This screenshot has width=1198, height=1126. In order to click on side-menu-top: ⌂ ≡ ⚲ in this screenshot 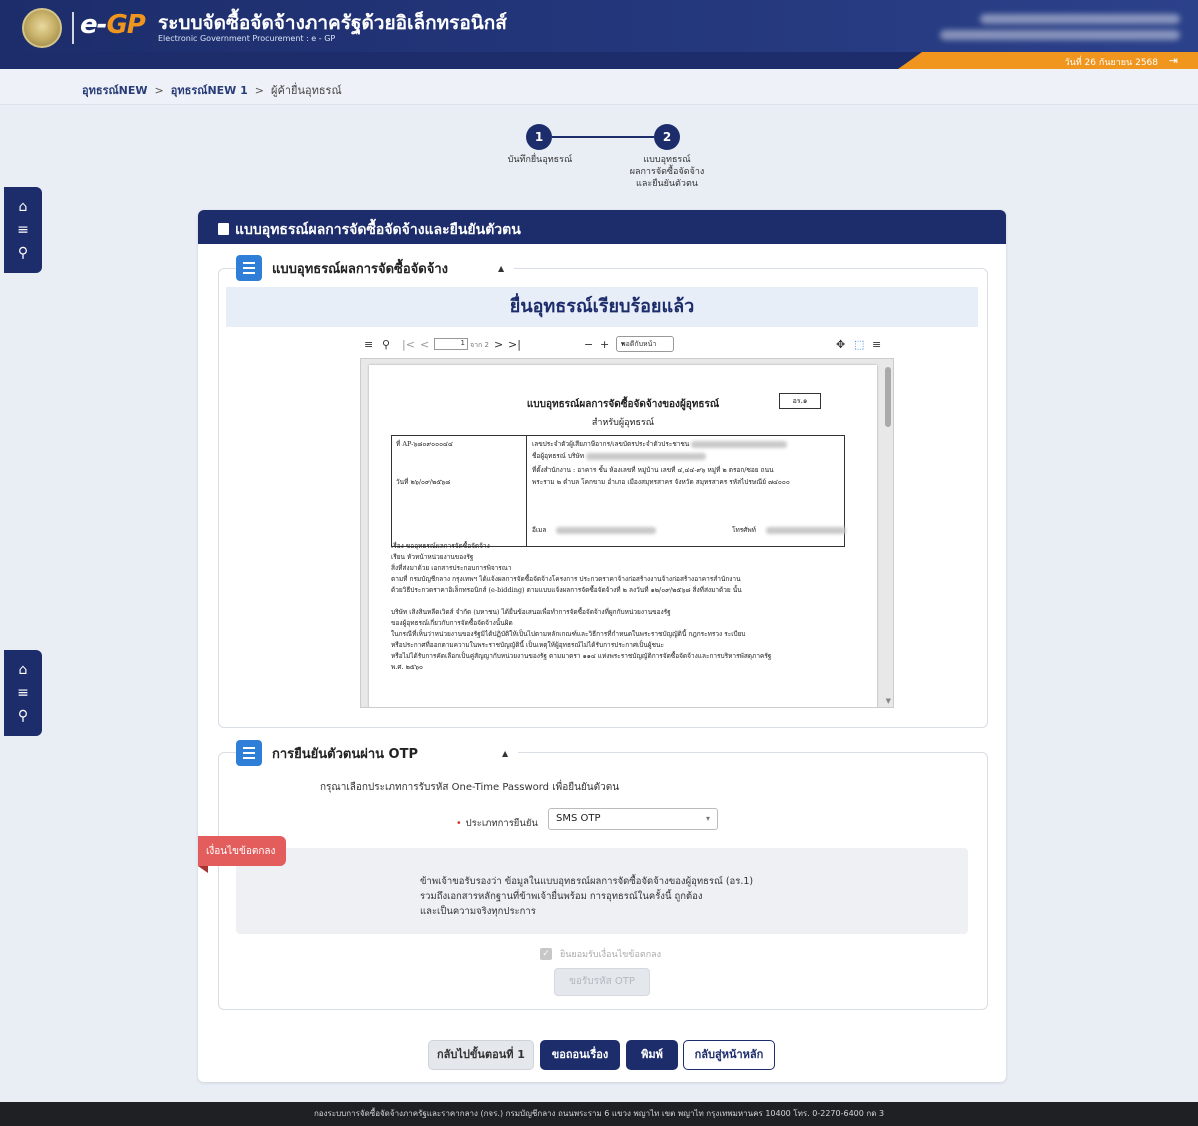, I will do `click(23, 230)`.